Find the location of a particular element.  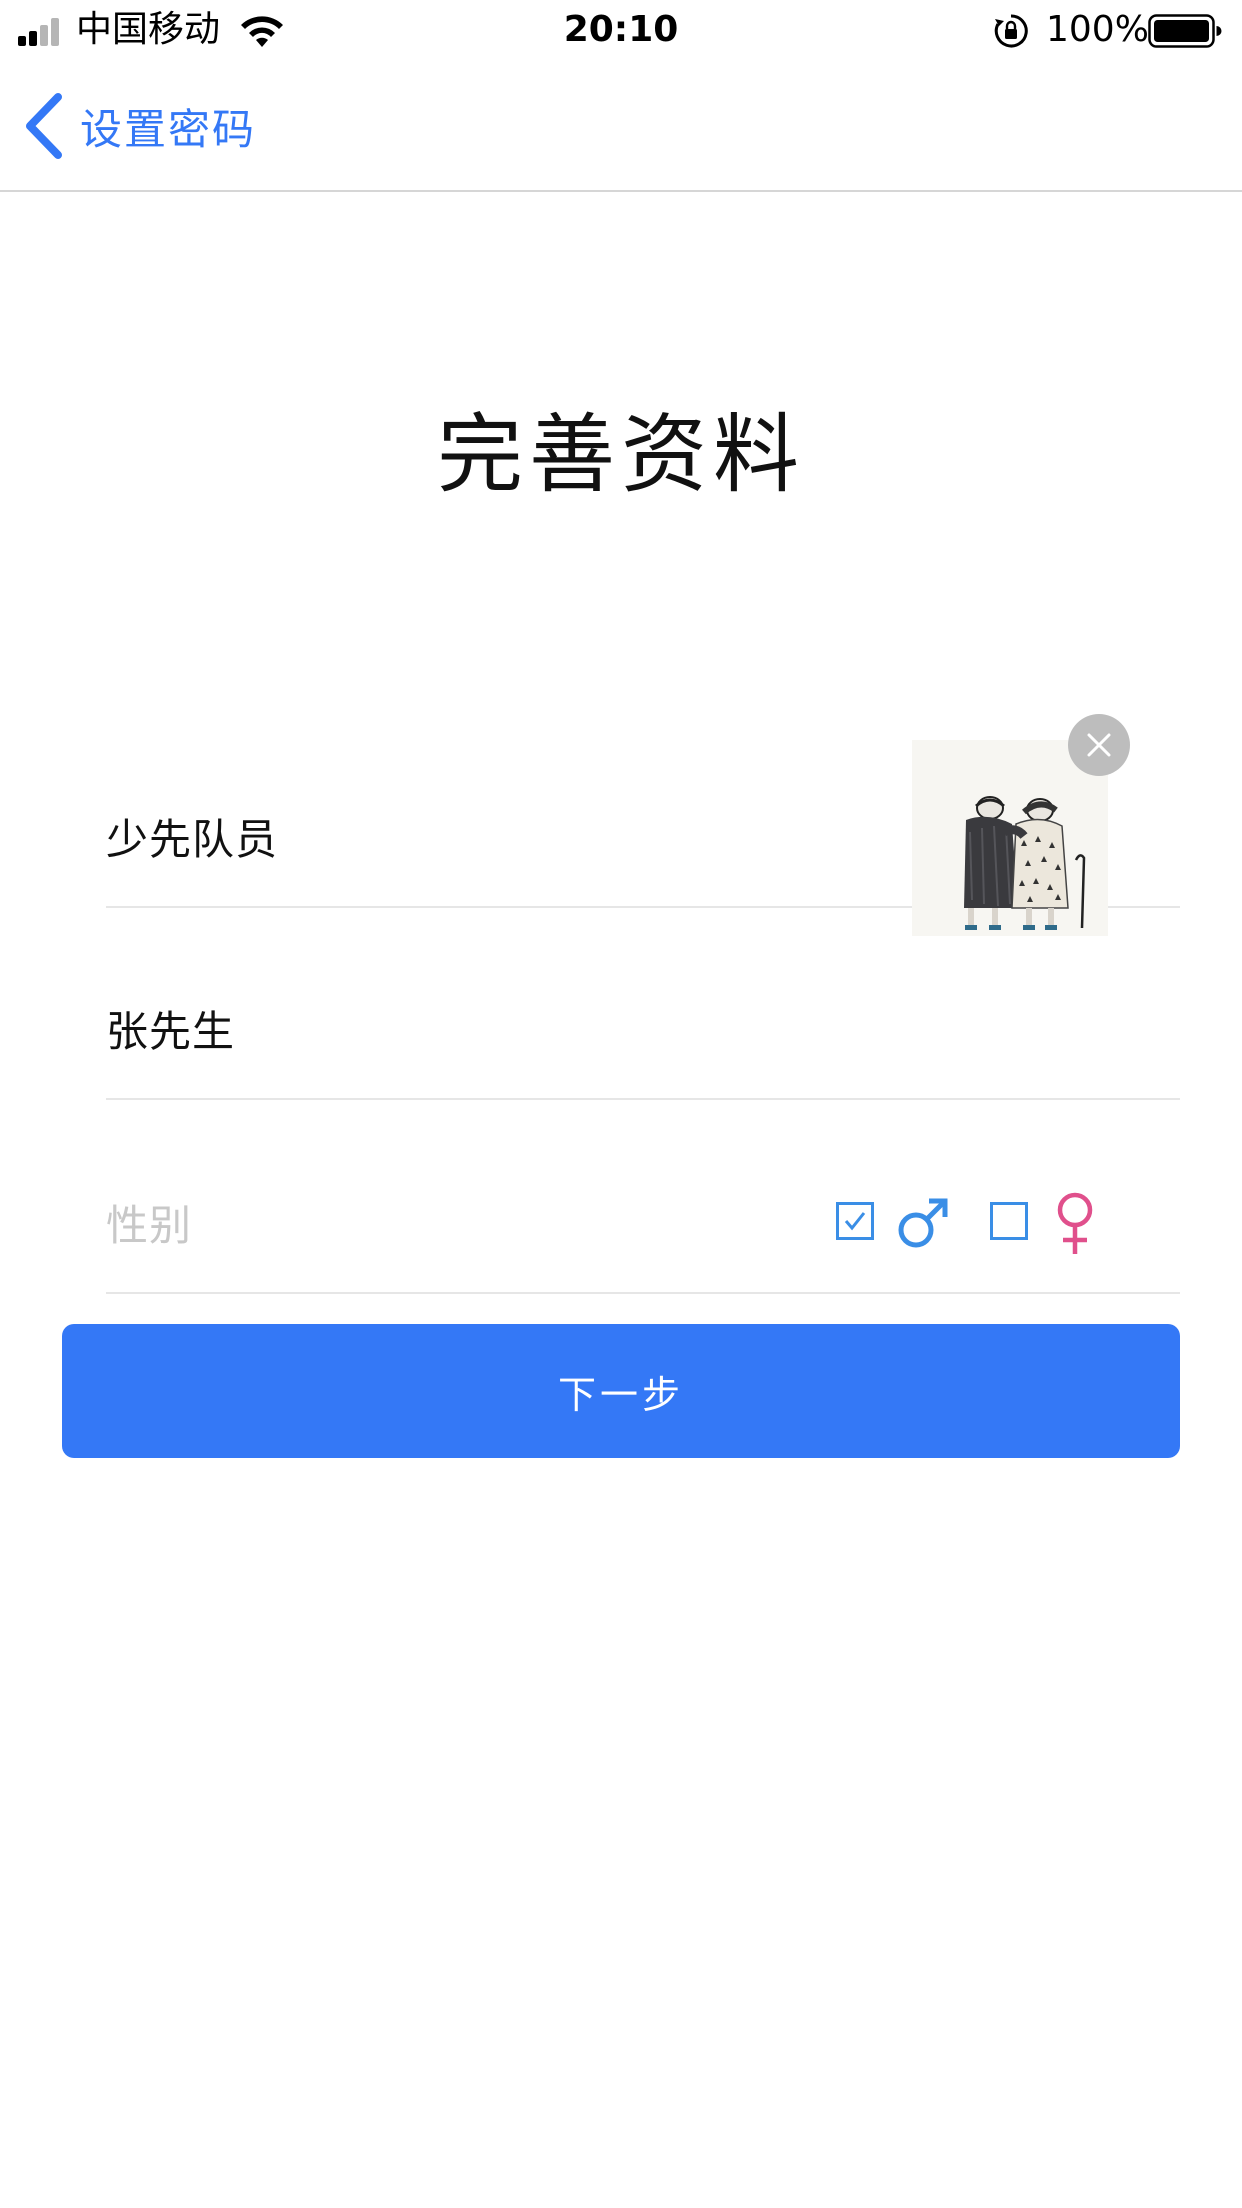

remove-avatar-button is located at coordinates (1099, 745).